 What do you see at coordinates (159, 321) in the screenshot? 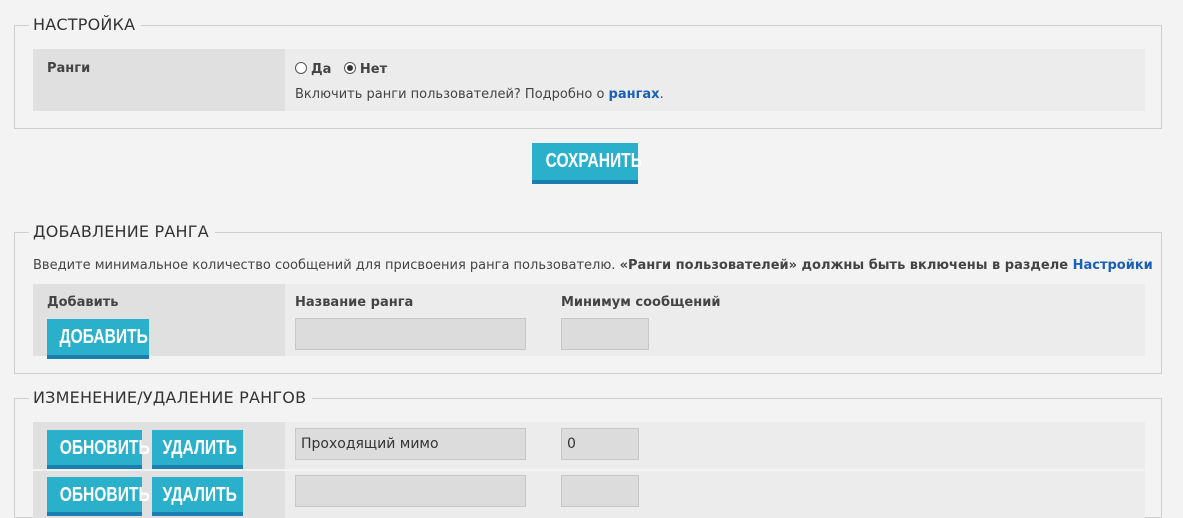
I see `add-label-cell: Добавить ДОБАВИТЬ` at bounding box center [159, 321].